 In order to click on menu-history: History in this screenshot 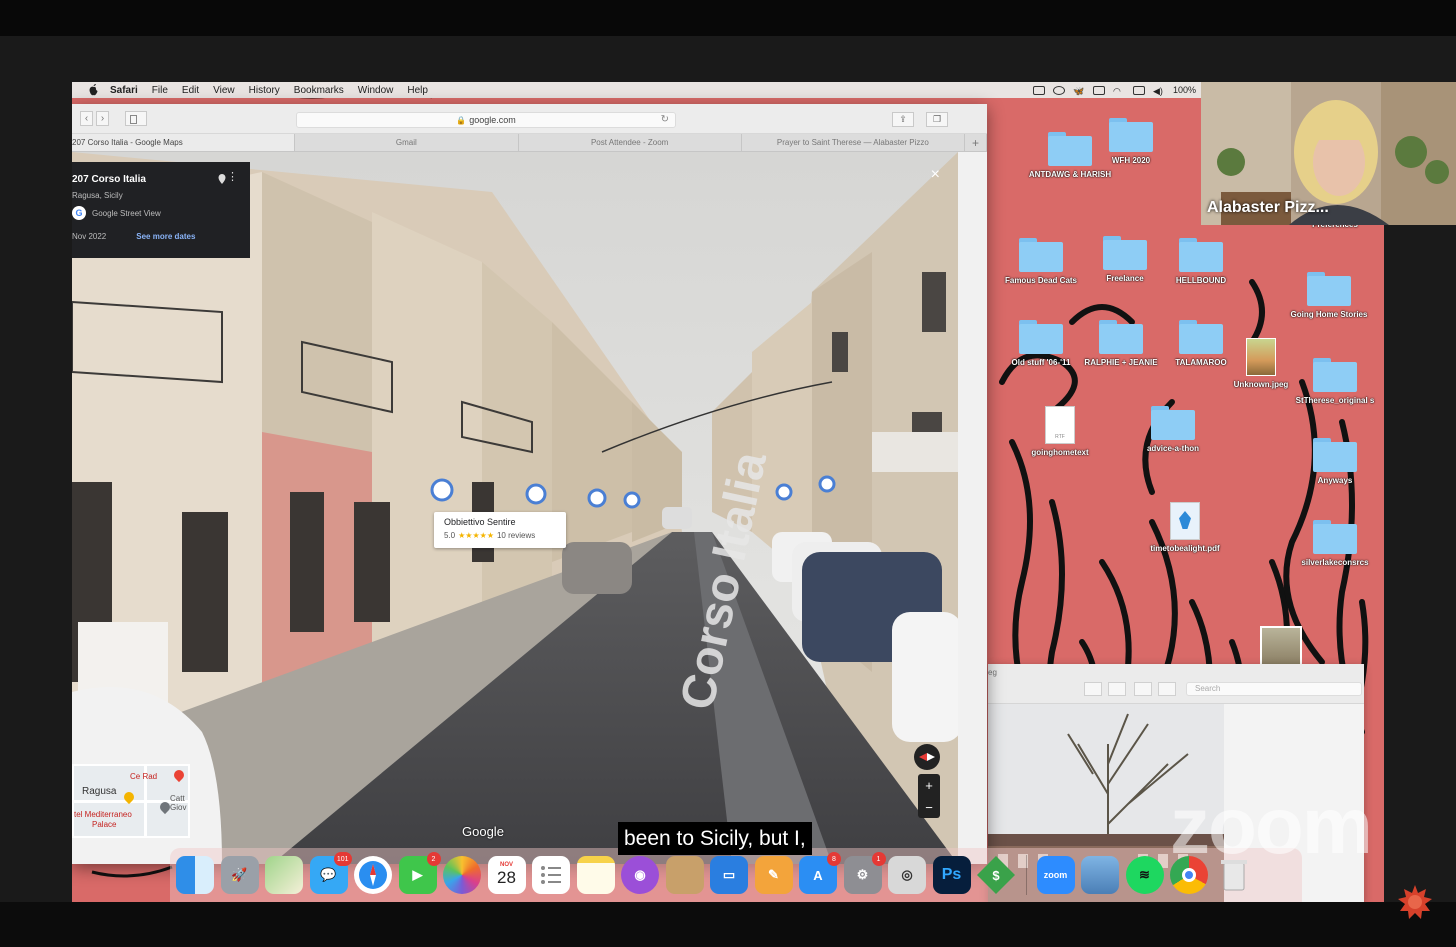, I will do `click(264, 90)`.